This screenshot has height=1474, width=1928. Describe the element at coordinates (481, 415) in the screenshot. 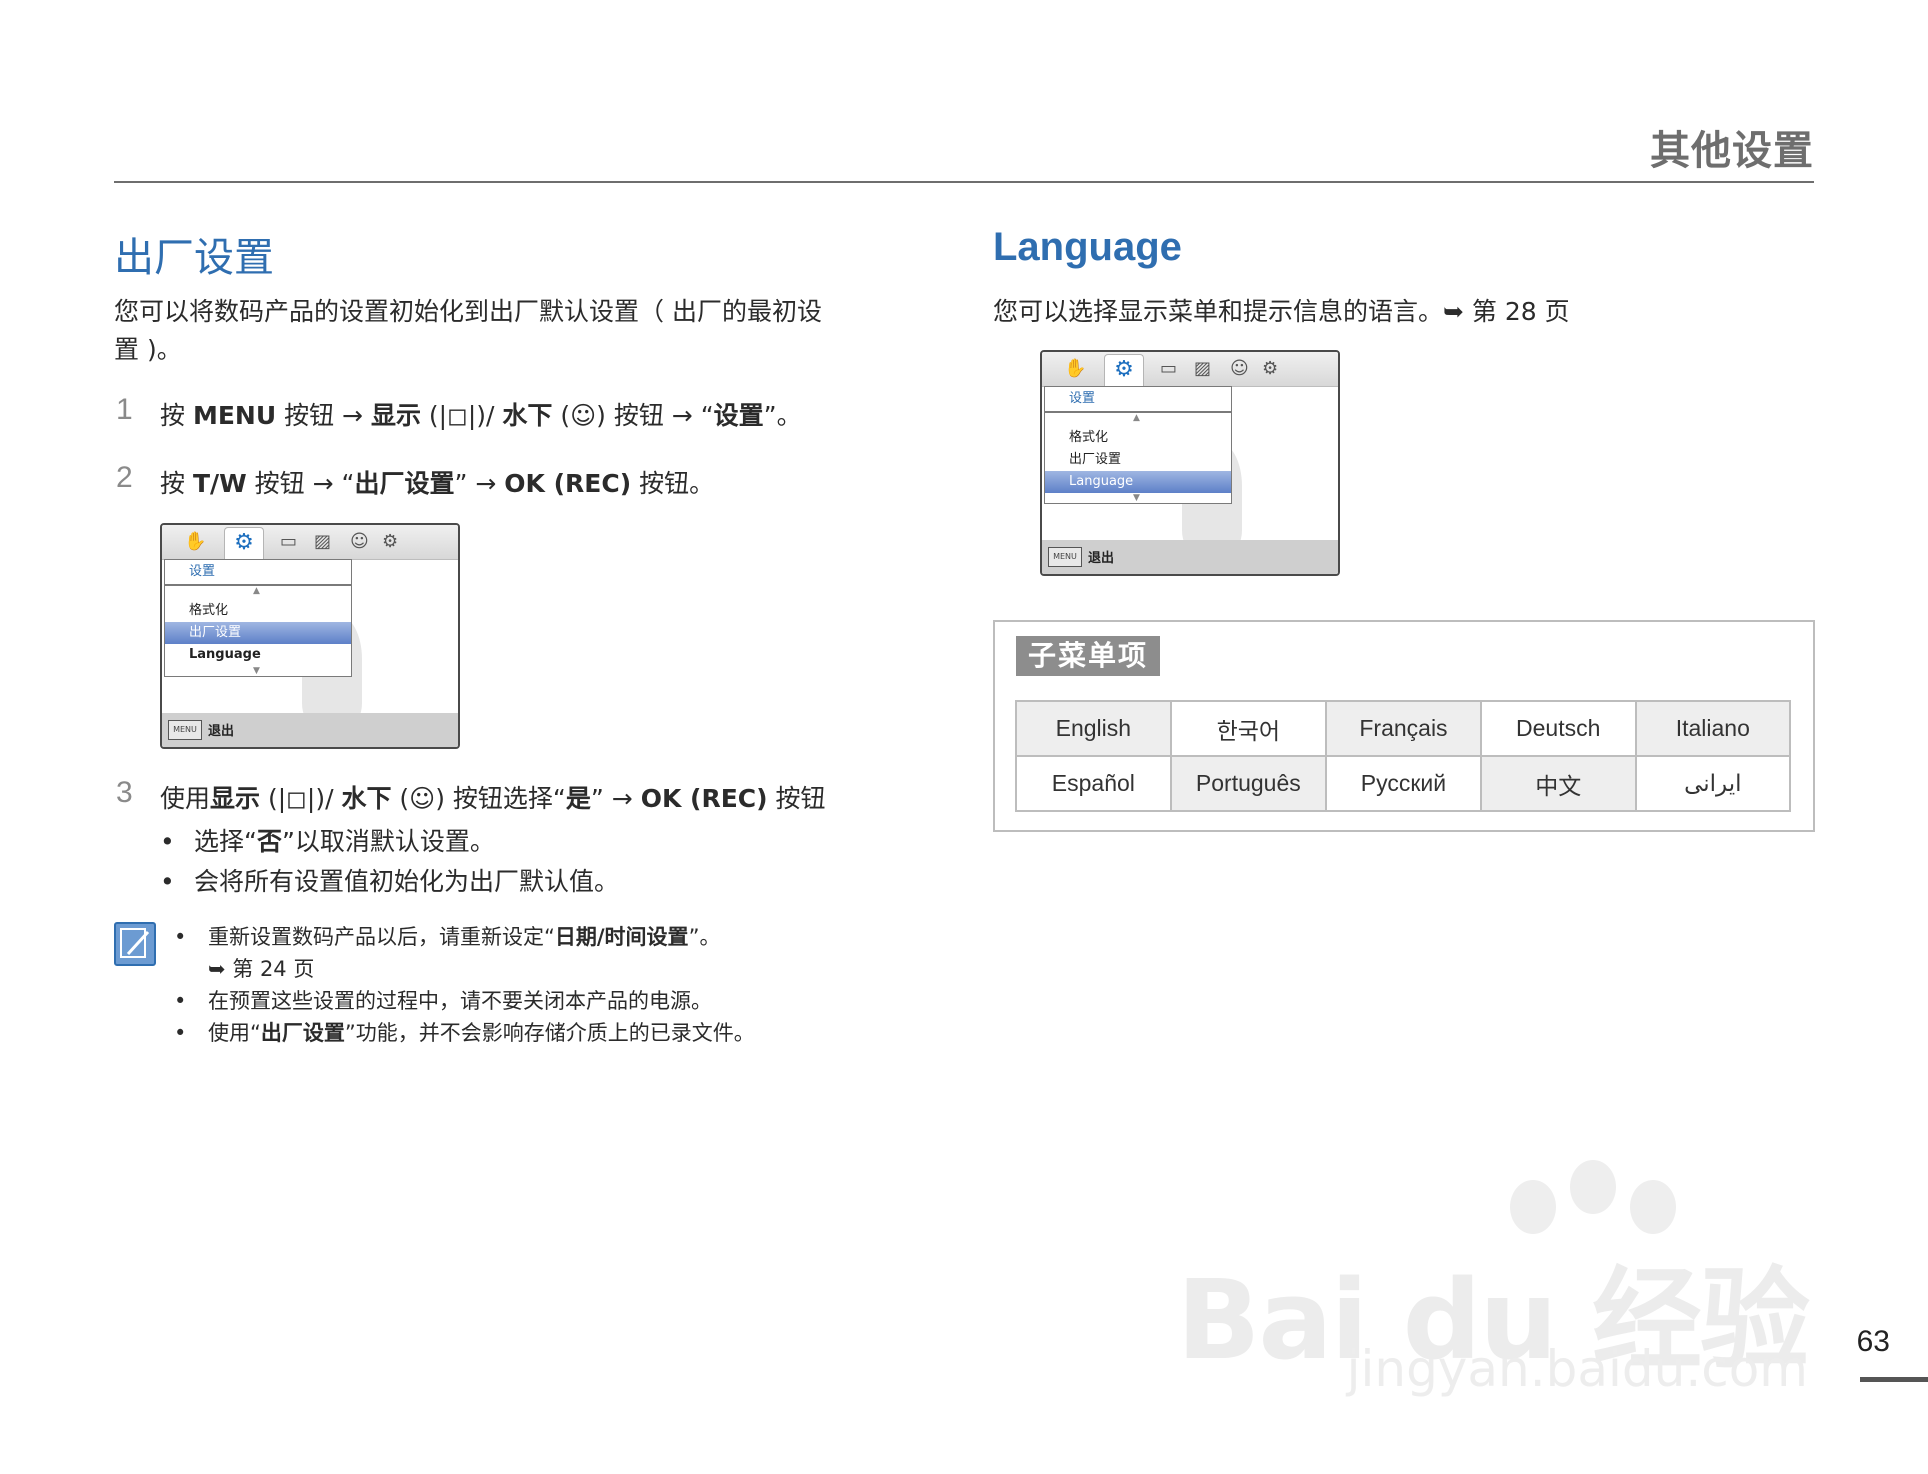

I see `step-1-text: 按 MENU 按钮 → 显示 (|◻|)/ 水下 (☺) 按钮 → “设置”。` at that location.